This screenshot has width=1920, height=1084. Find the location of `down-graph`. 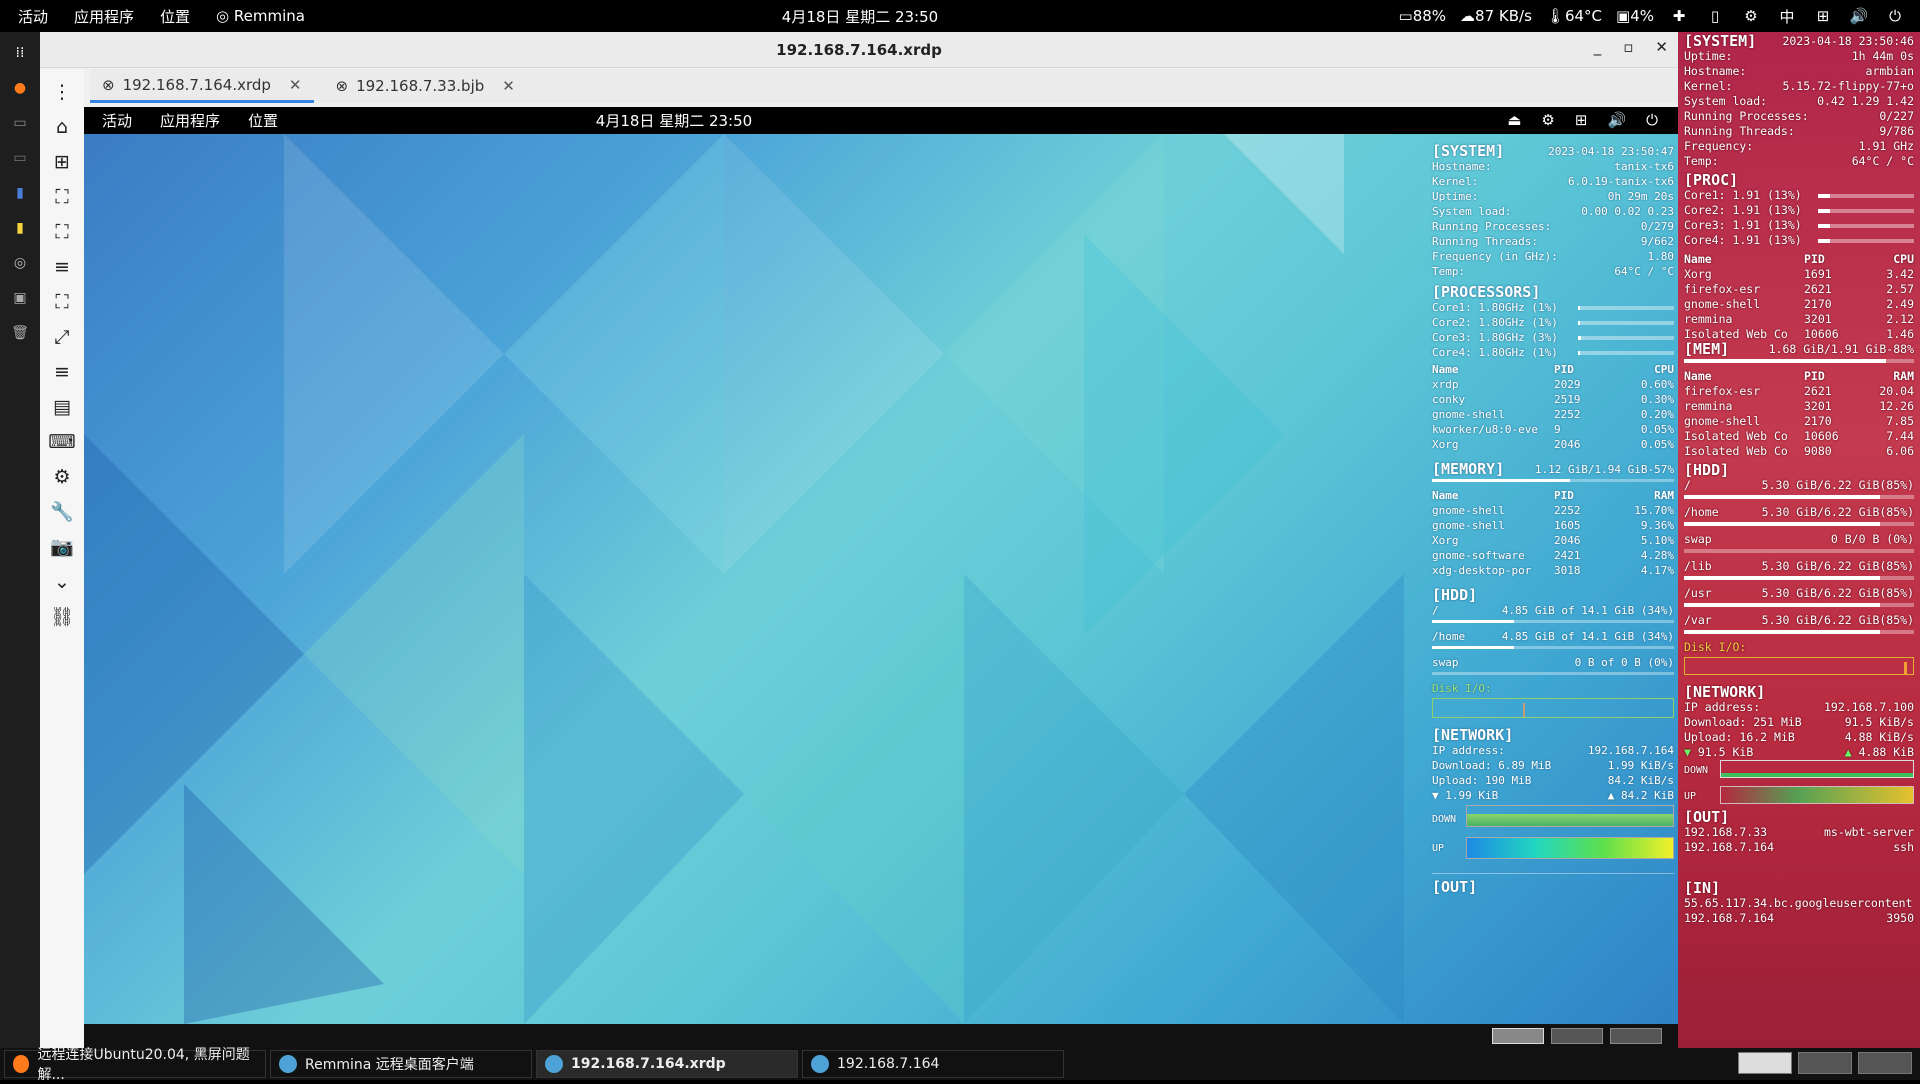

down-graph is located at coordinates (1570, 816).